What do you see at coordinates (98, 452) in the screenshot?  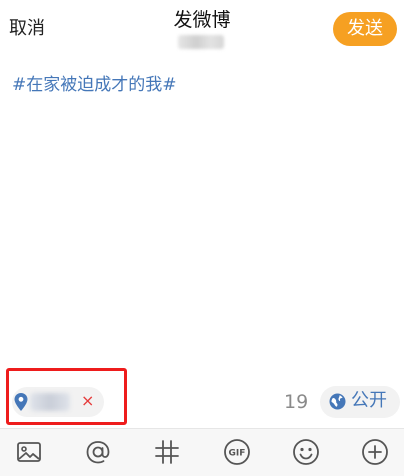 I see `mention-icon` at bounding box center [98, 452].